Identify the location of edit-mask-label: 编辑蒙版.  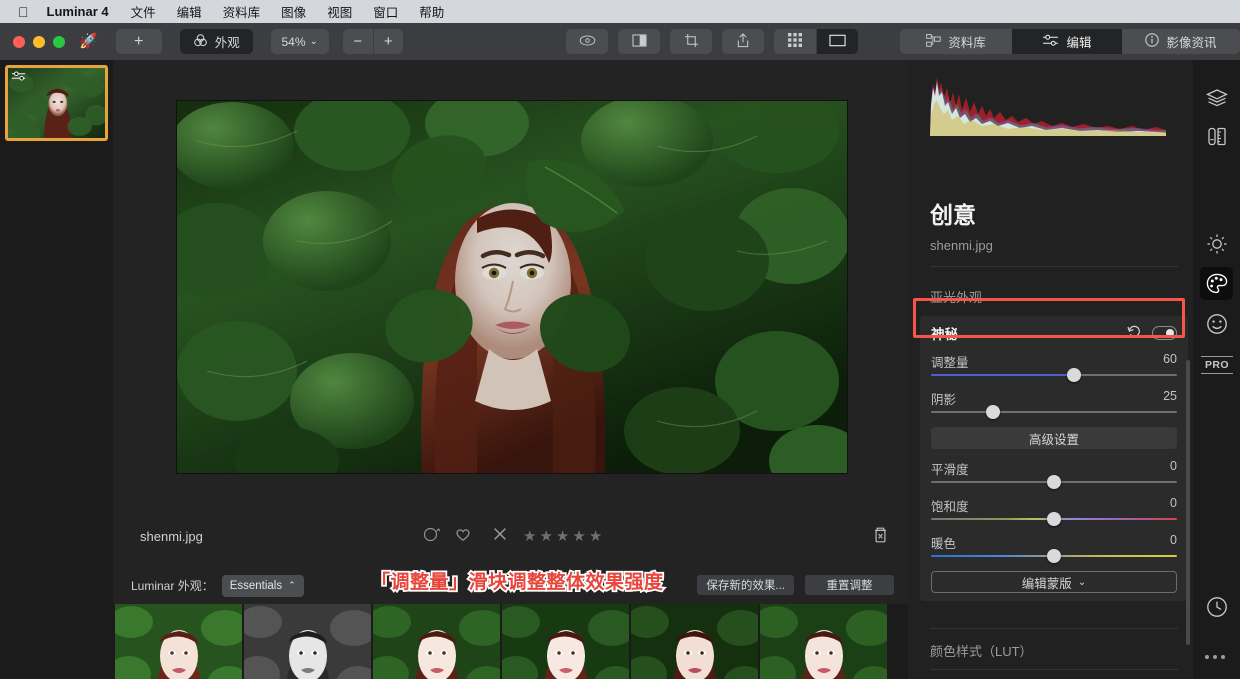
(1046, 583).